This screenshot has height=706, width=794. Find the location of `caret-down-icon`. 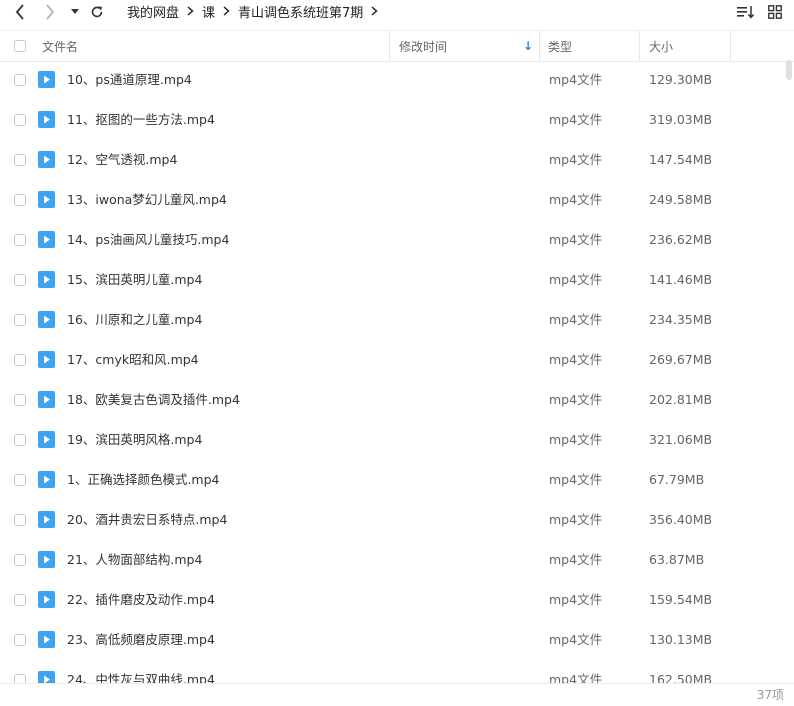

caret-down-icon is located at coordinates (75, 11).